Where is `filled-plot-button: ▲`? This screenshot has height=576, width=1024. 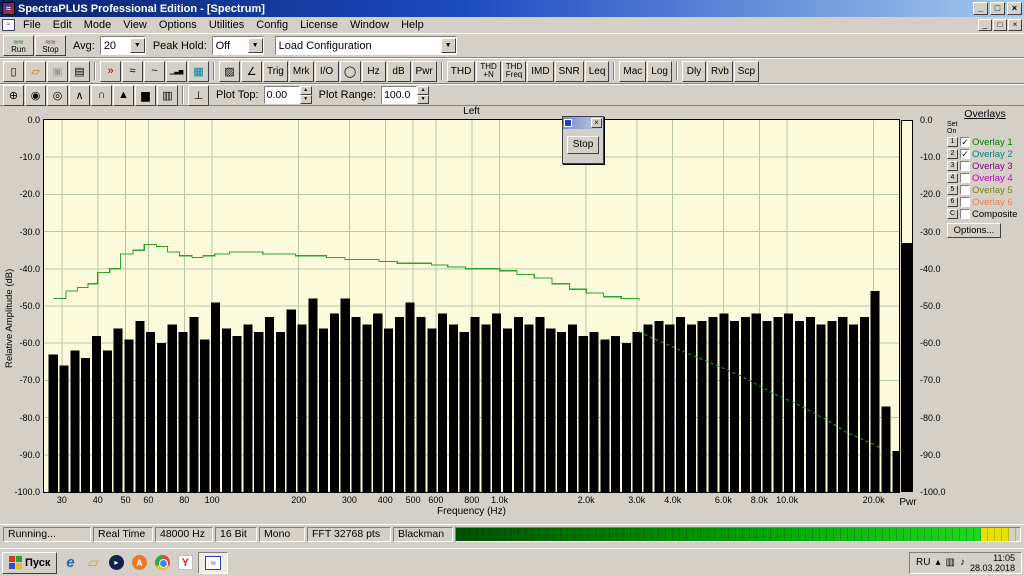
filled-plot-button: ▲ is located at coordinates (123, 95).